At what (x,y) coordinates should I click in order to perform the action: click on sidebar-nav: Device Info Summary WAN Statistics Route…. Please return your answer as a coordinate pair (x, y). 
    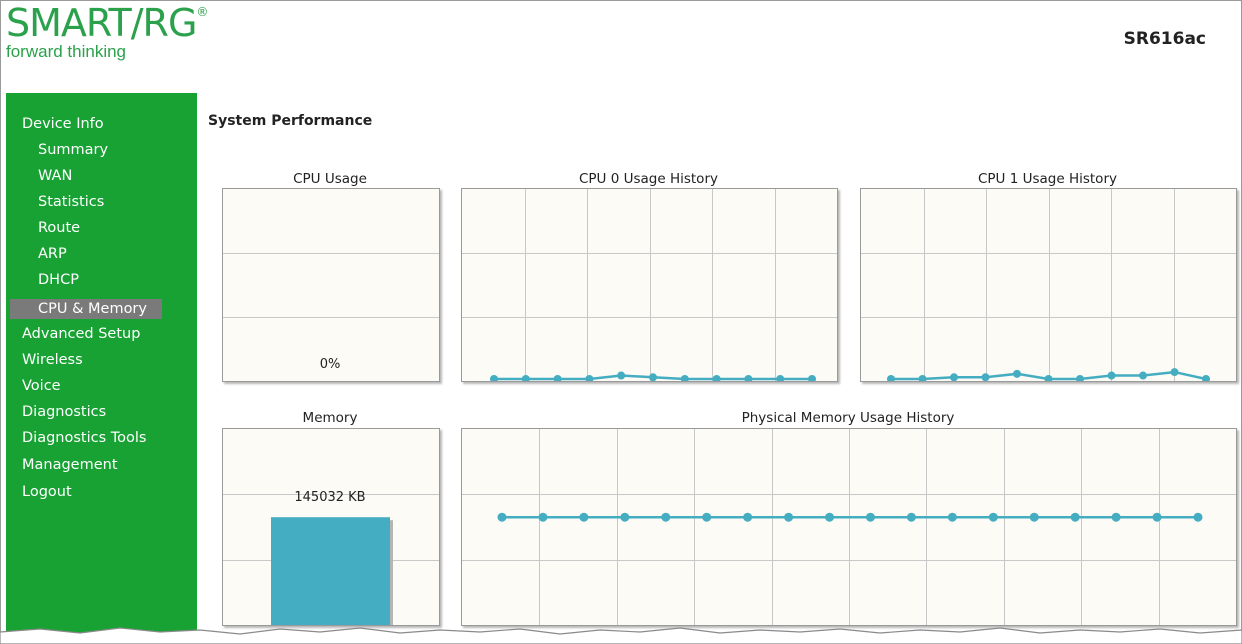
    Looking at the image, I should click on (101, 368).